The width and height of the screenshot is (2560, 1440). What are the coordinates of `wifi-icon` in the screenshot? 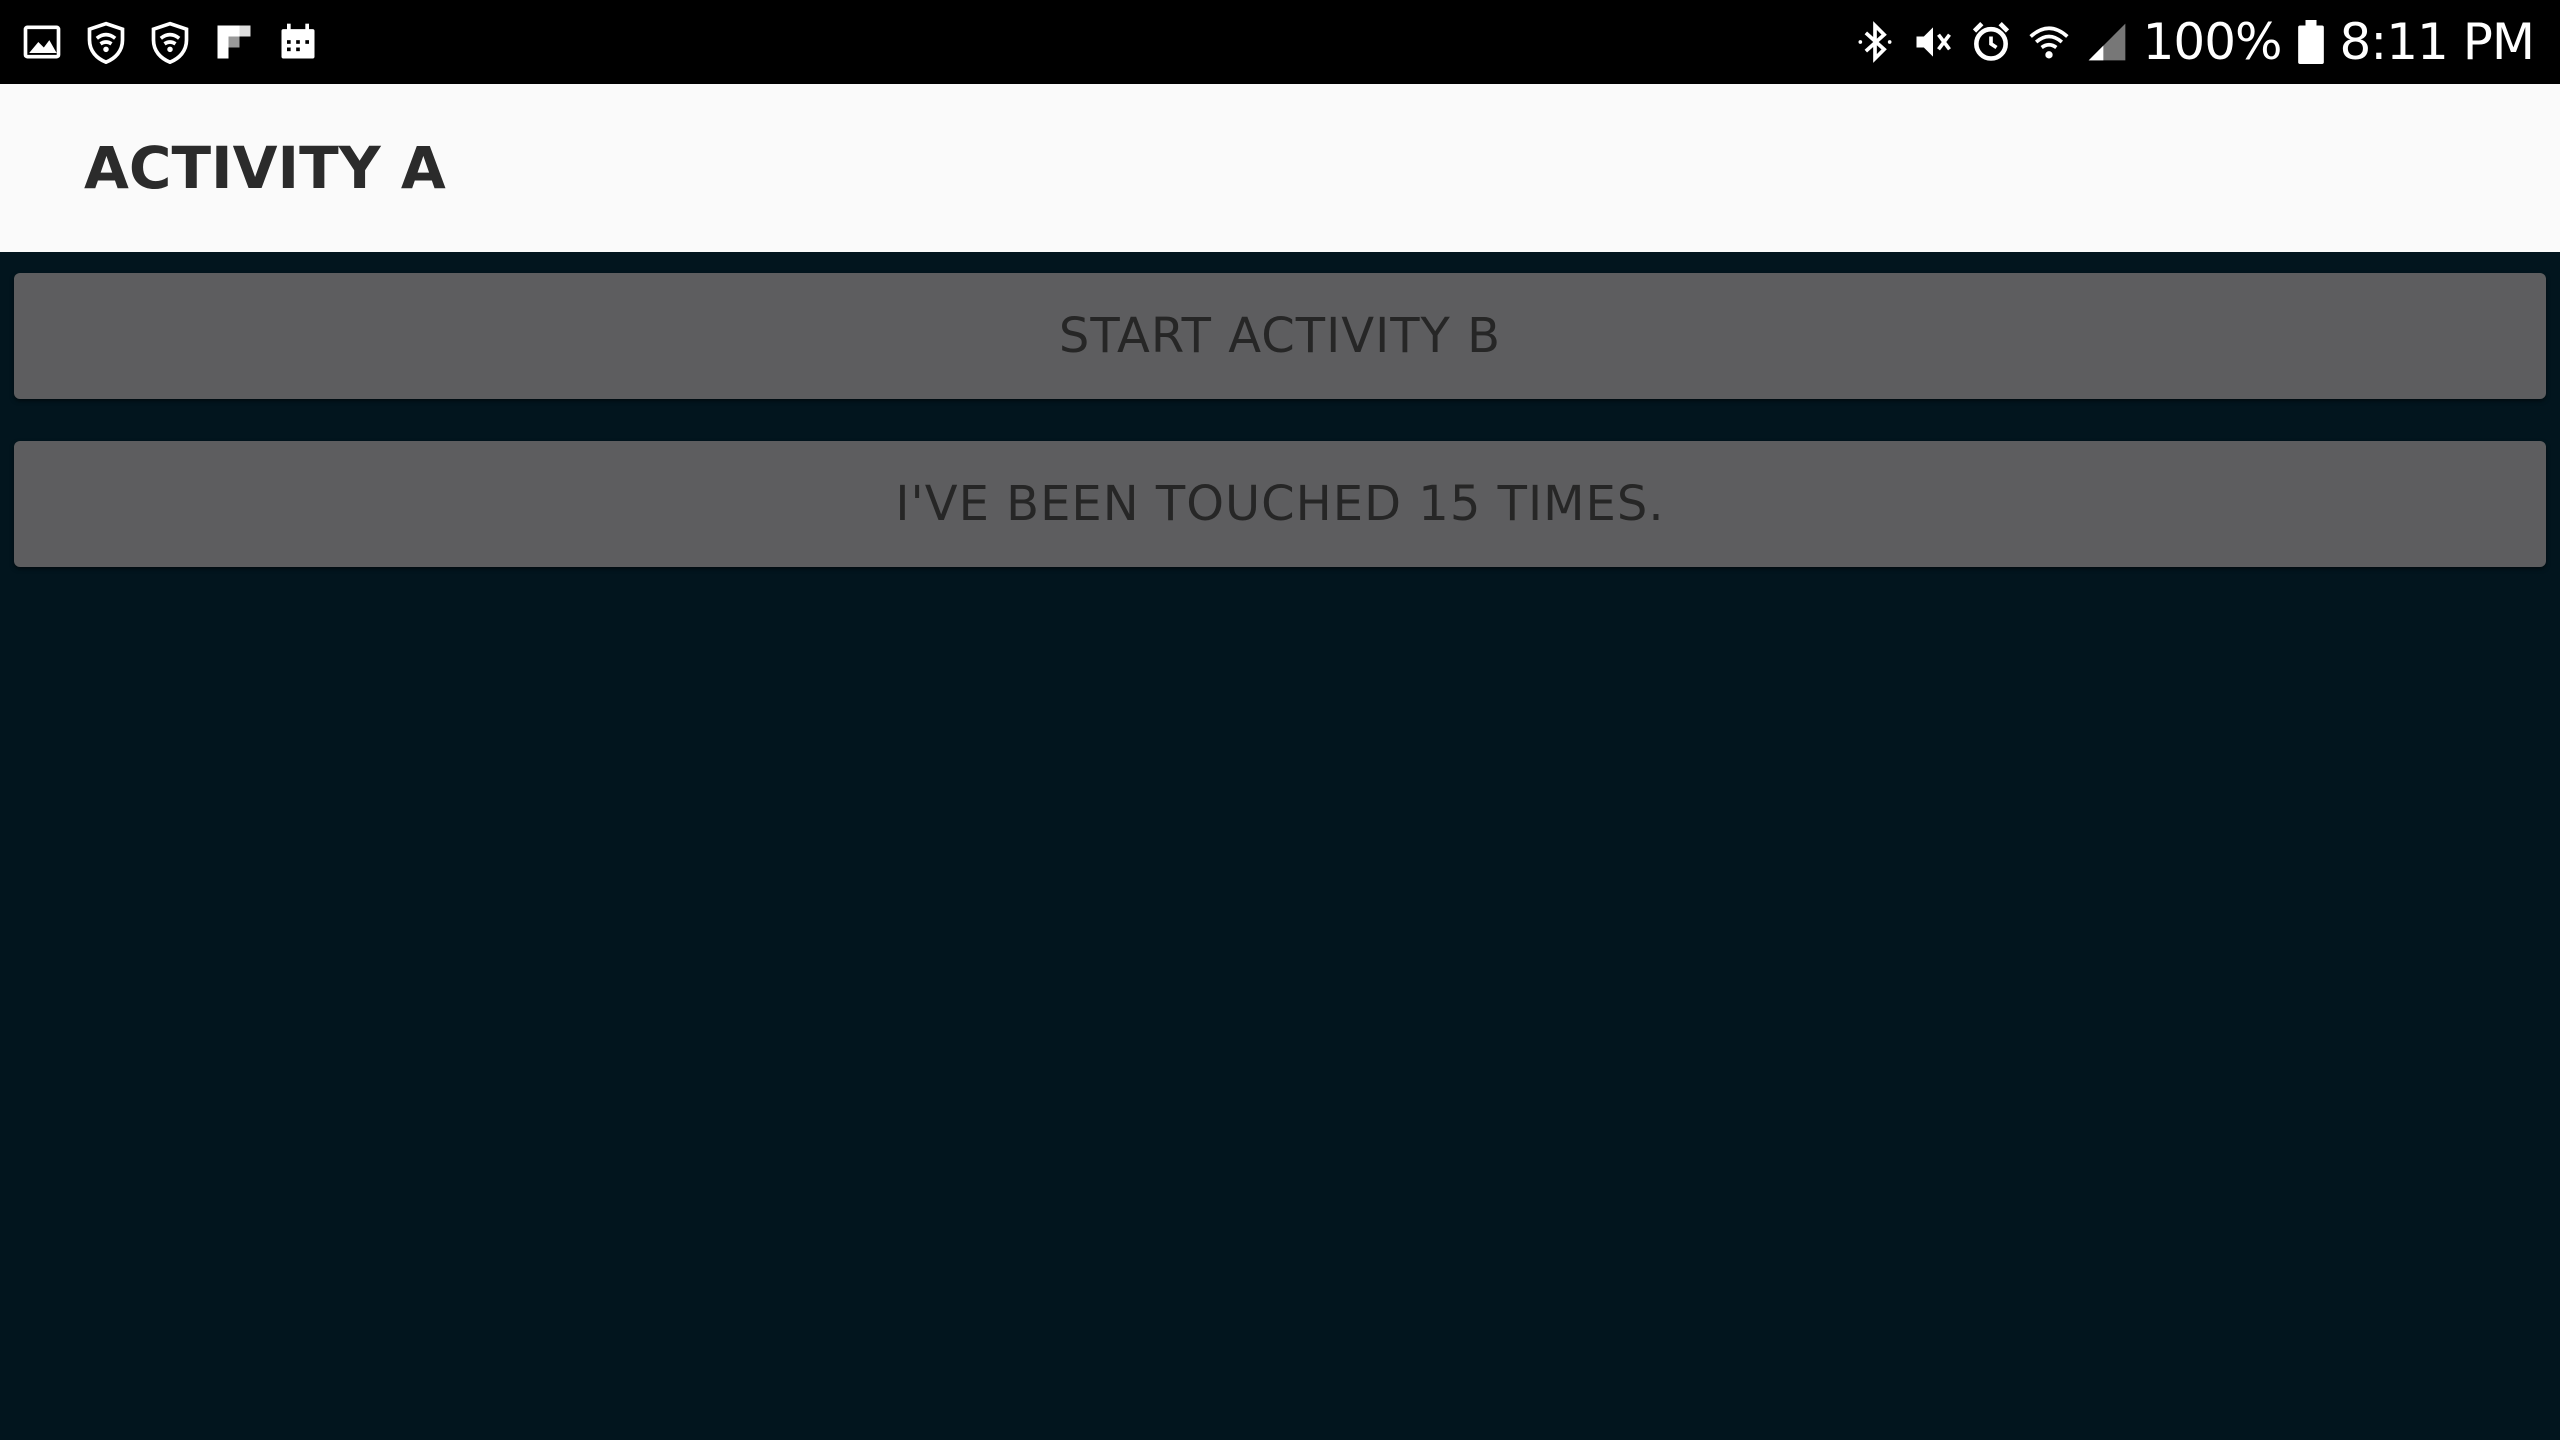 It's located at (2049, 42).